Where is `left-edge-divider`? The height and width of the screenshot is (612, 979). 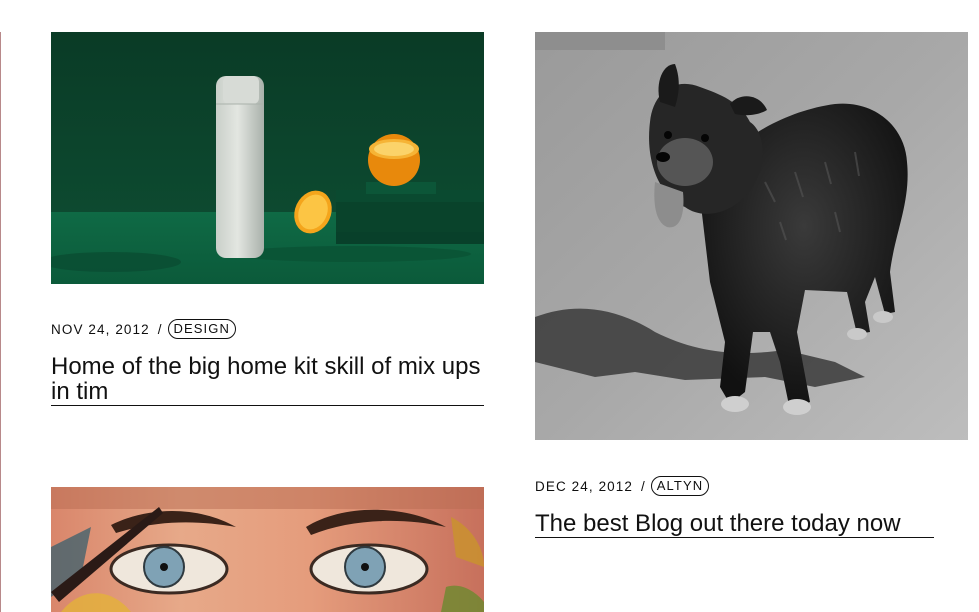 left-edge-divider is located at coordinates (0, 322).